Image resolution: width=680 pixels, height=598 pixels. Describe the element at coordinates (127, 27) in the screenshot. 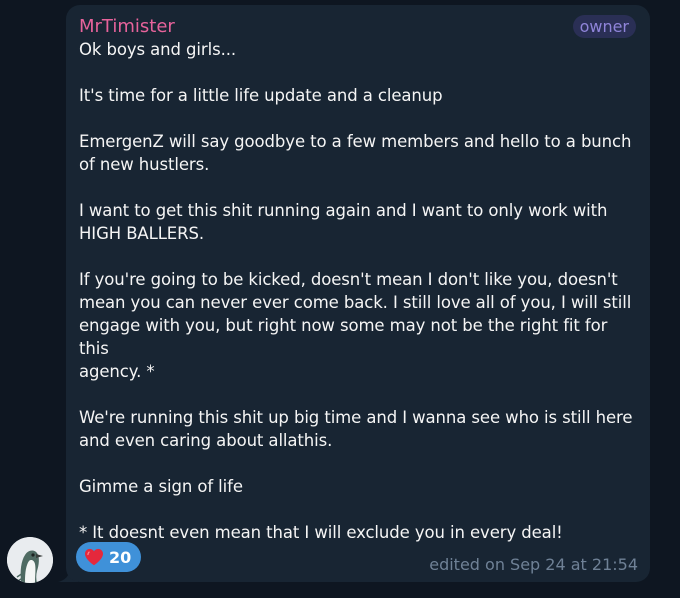

I see `sender-name: MrTimister` at that location.